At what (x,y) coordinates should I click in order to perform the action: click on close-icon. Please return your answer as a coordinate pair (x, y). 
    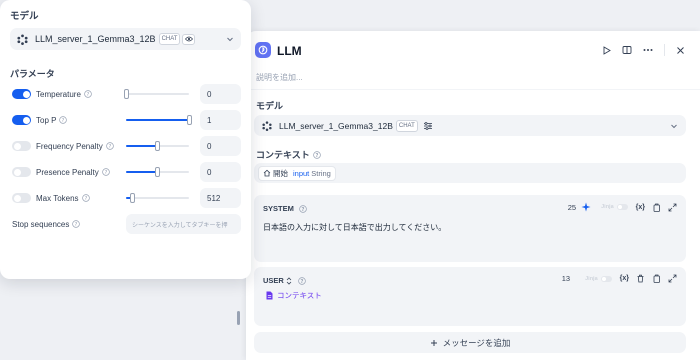
    Looking at the image, I should click on (680, 50).